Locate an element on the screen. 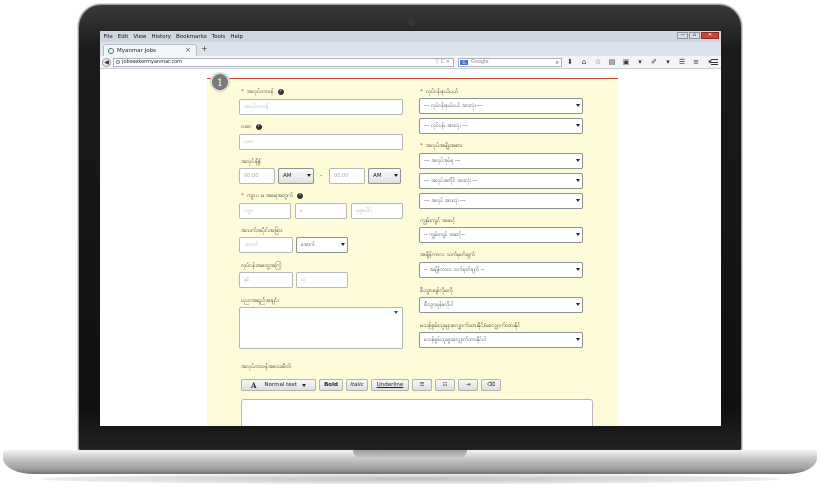  menu-help: Help is located at coordinates (237, 37).